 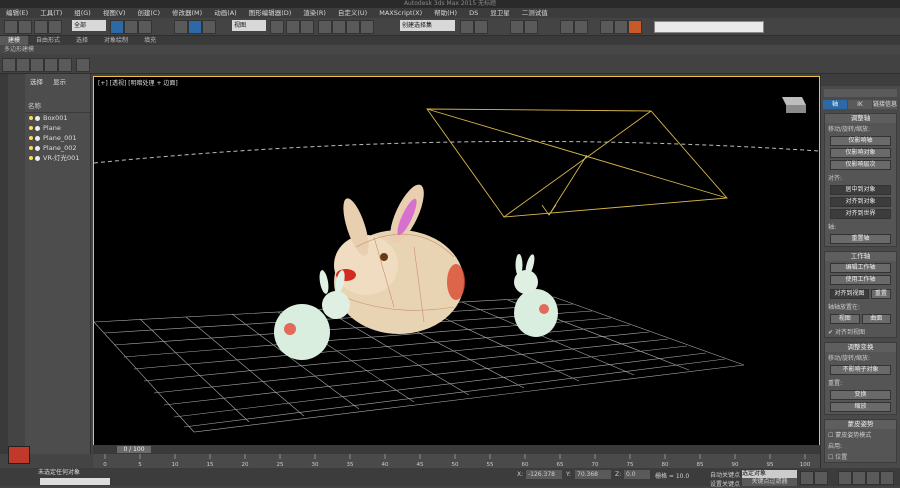 What do you see at coordinates (860, 424) in the screenshot?
I see `rollout-header: 蒙皮姿势` at bounding box center [860, 424].